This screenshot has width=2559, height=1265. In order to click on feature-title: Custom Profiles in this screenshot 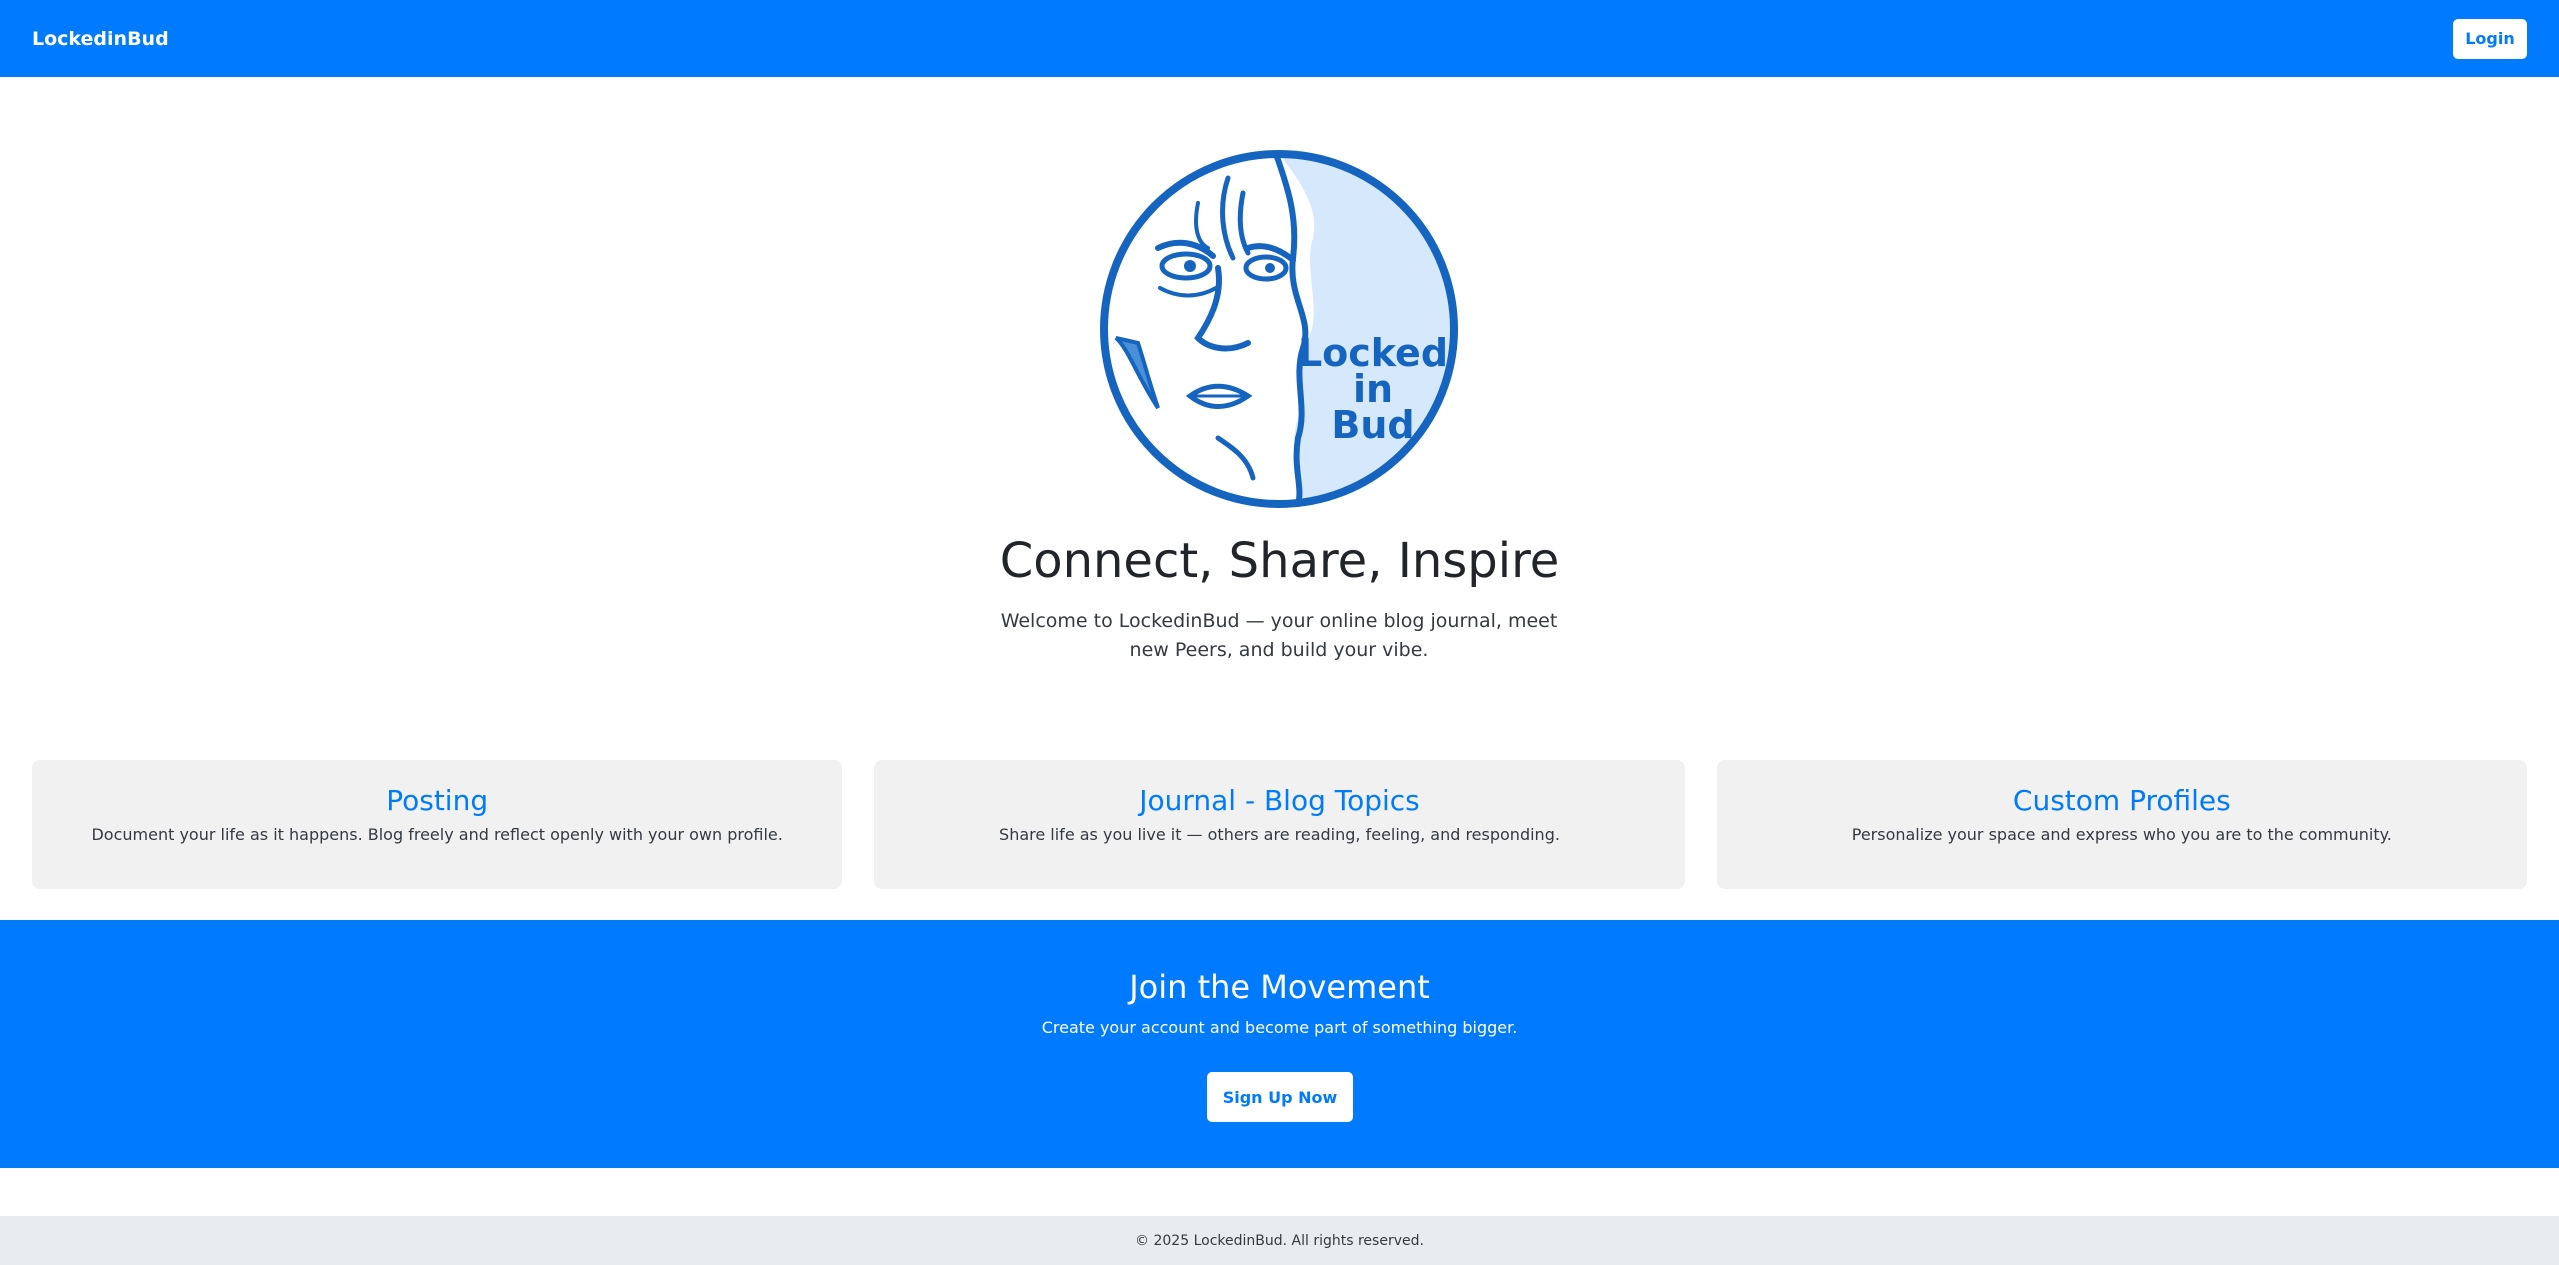, I will do `click(2121, 800)`.